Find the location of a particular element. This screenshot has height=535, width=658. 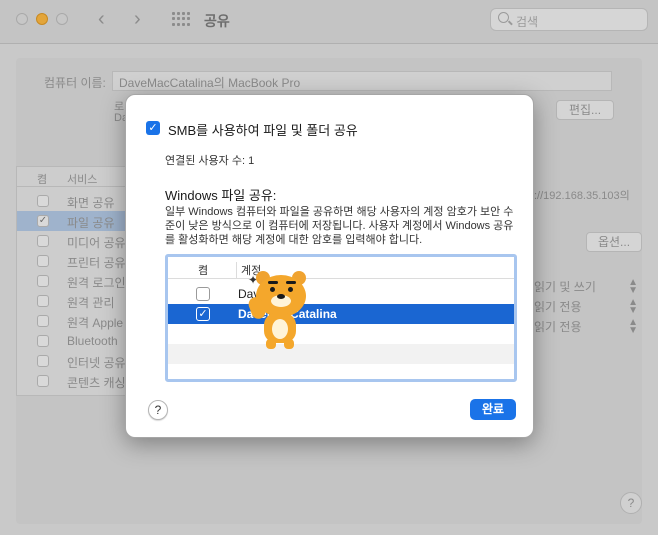

smb-share-label: SMB를 사용하여 파일 및 폴더 공유 is located at coordinates (263, 129).